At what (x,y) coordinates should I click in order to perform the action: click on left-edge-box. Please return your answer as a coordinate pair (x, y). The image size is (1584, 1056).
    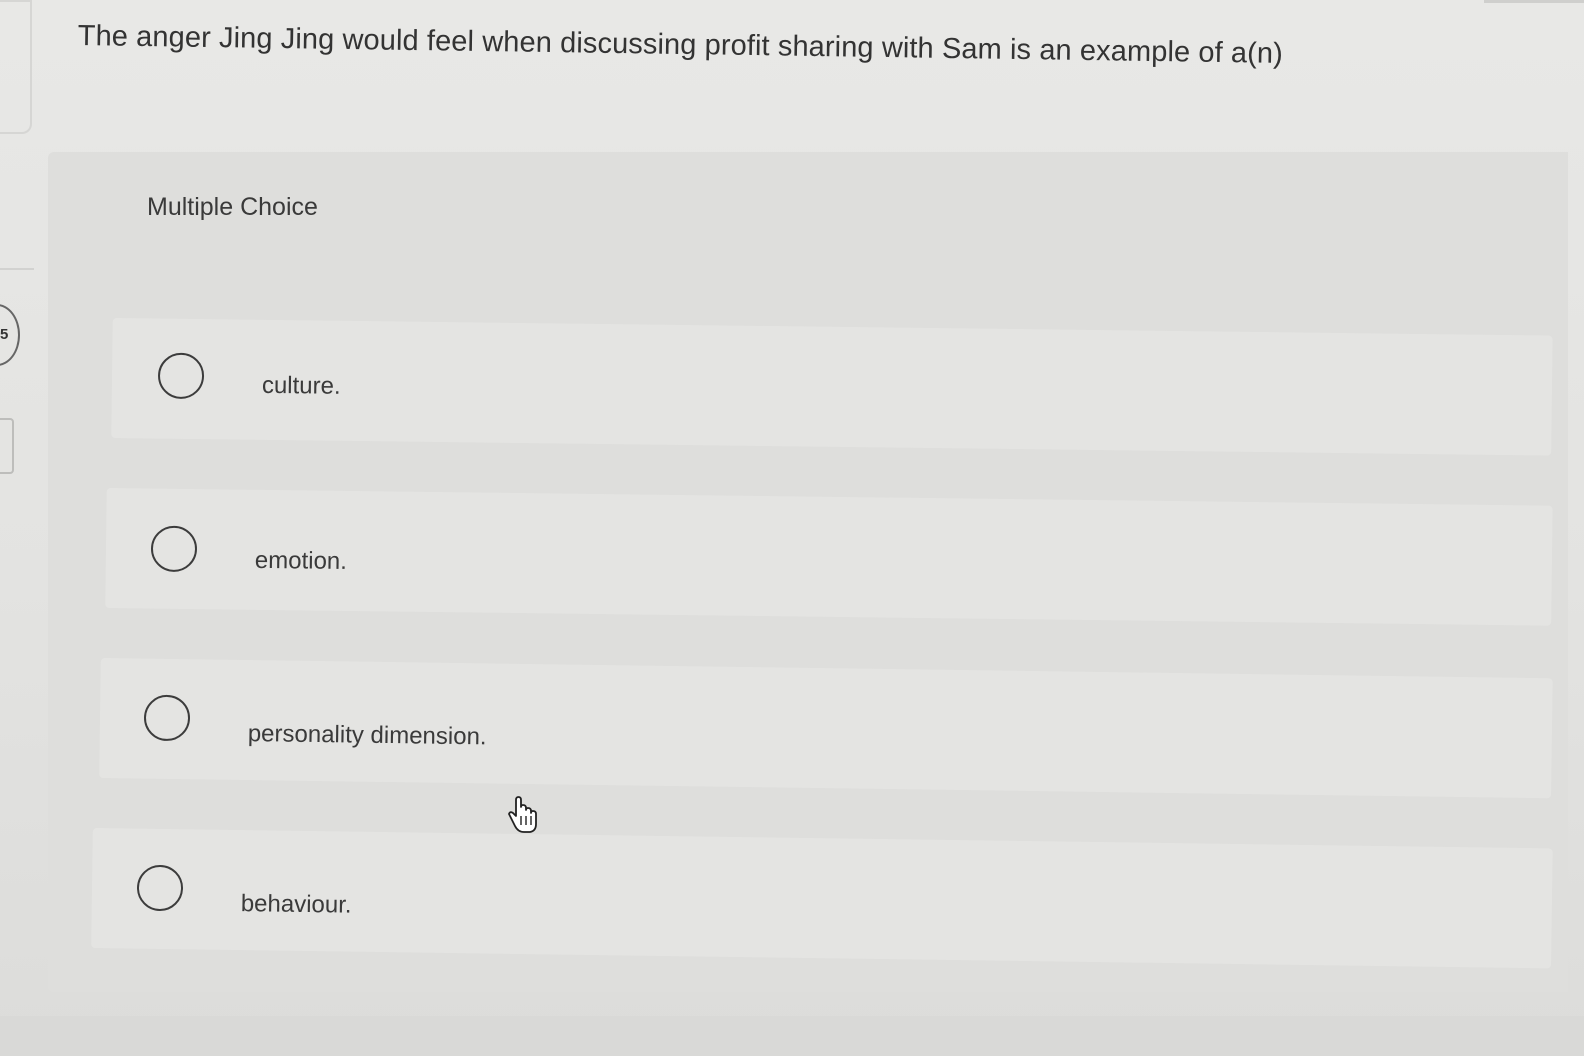
    Looking at the image, I should click on (7, 446).